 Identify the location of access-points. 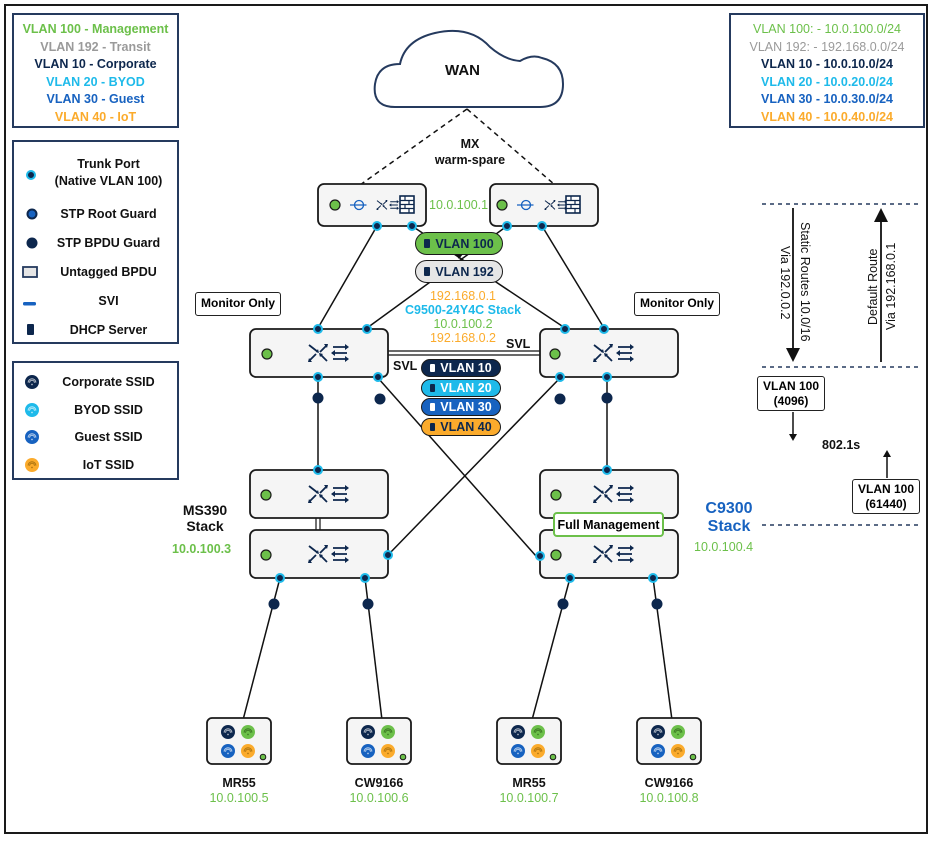
(454, 741).